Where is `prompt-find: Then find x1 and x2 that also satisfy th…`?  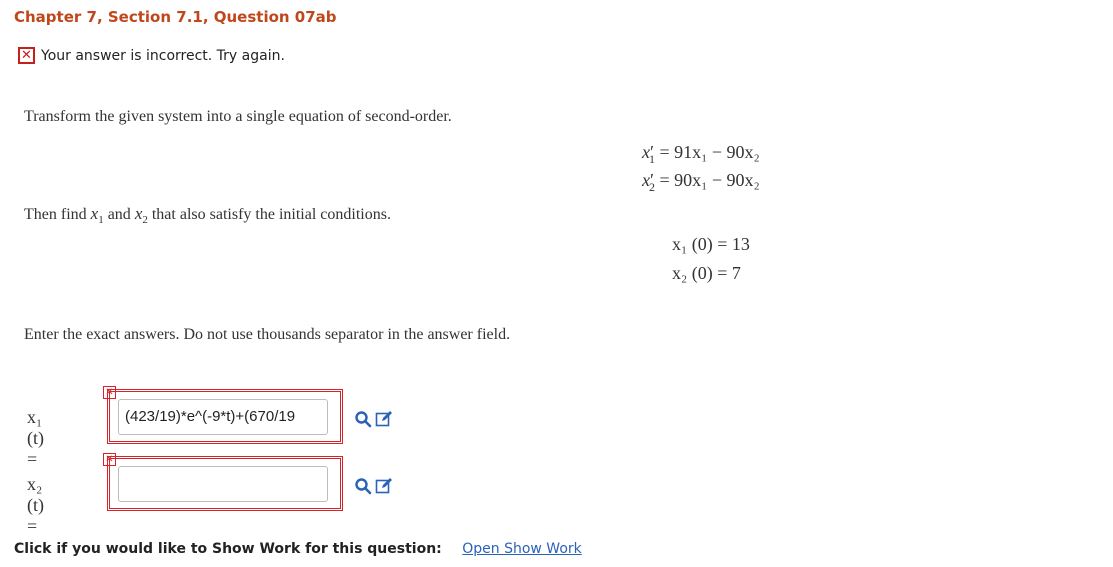 prompt-find: Then find x1 and x2 that also satisfy th… is located at coordinates (207, 215).